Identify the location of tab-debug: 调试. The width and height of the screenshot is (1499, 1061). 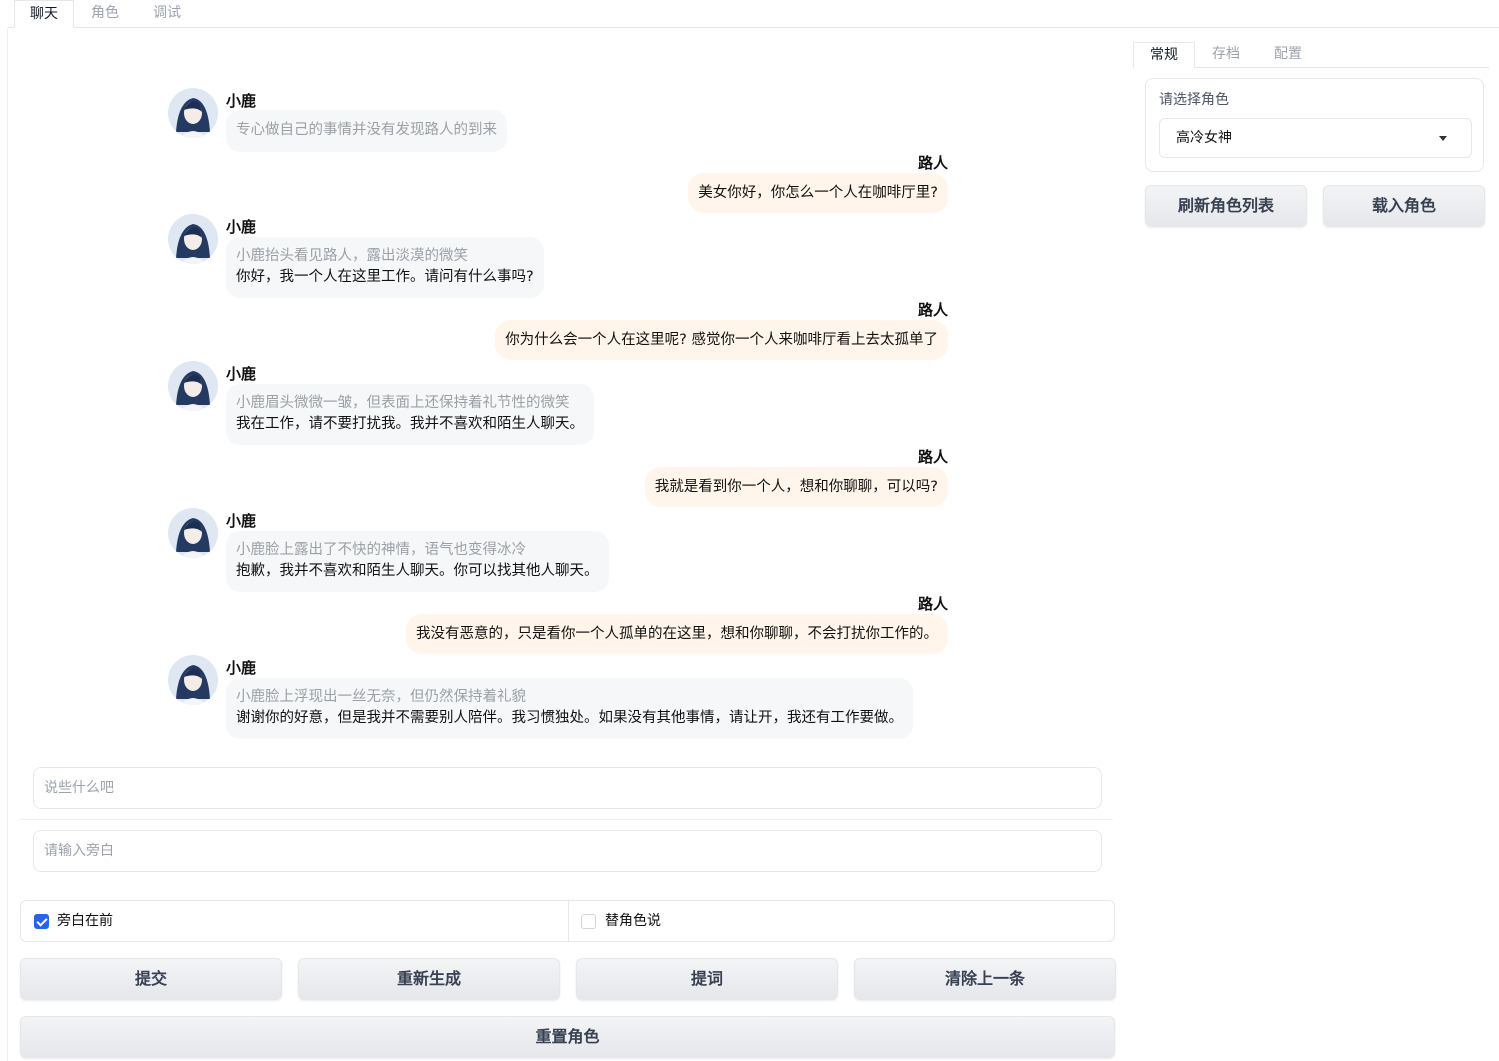
(167, 14).